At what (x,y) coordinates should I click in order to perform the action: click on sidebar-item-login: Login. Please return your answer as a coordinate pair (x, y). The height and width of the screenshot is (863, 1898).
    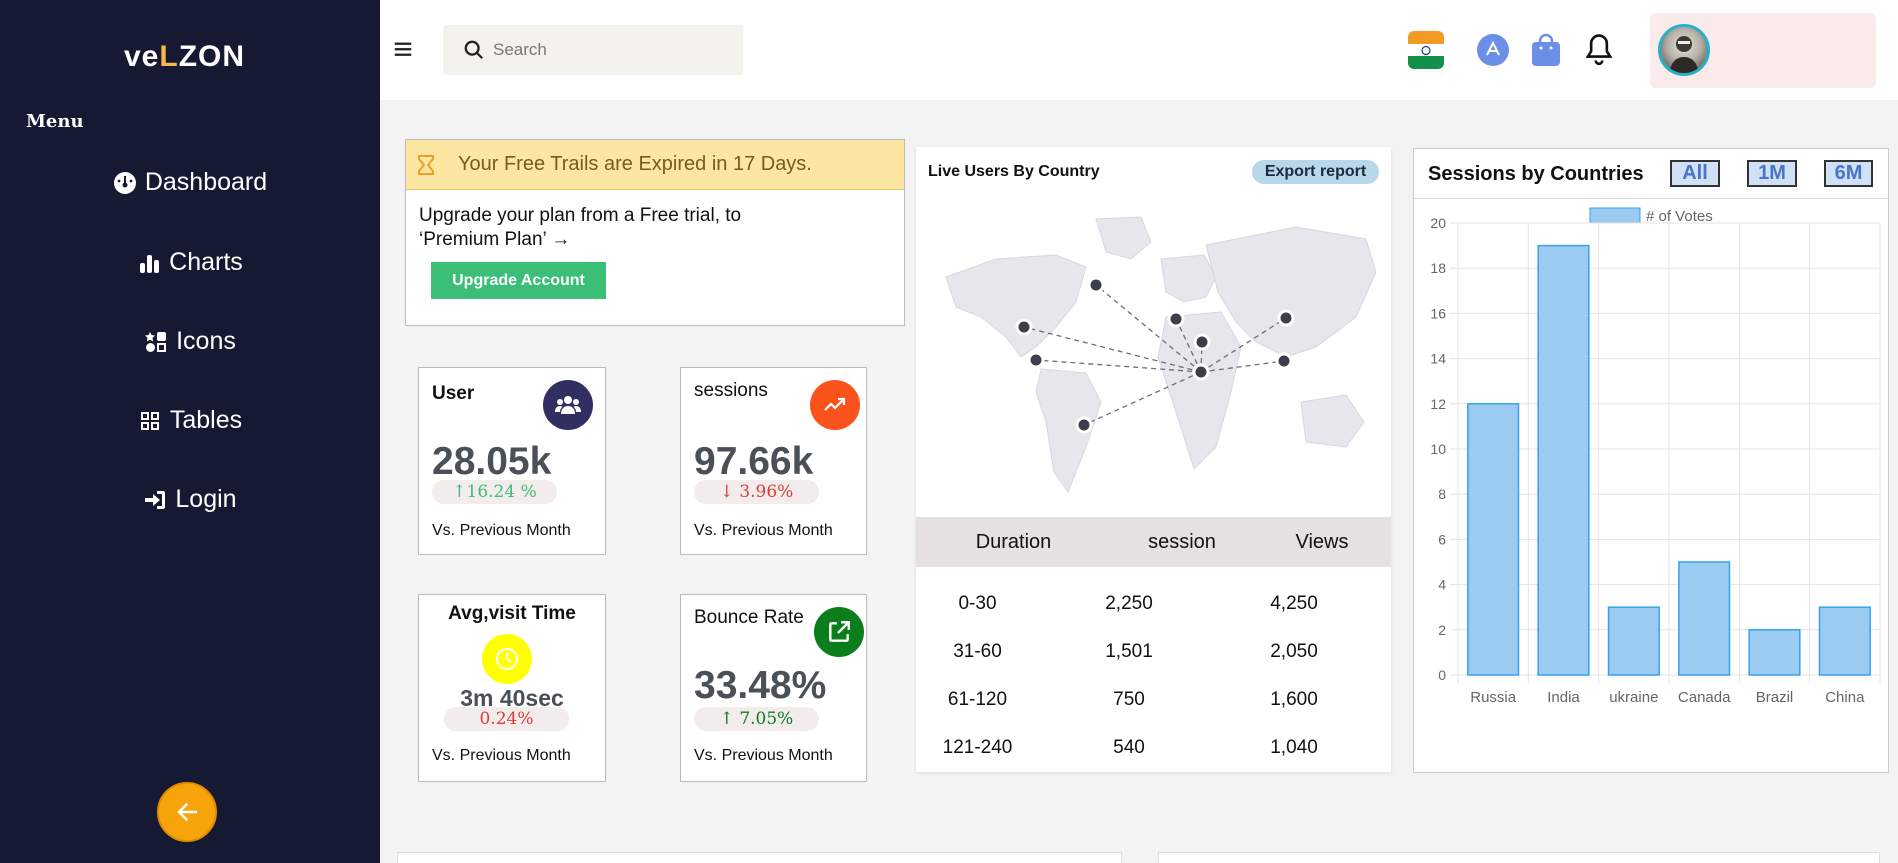
    Looking at the image, I should click on (190, 499).